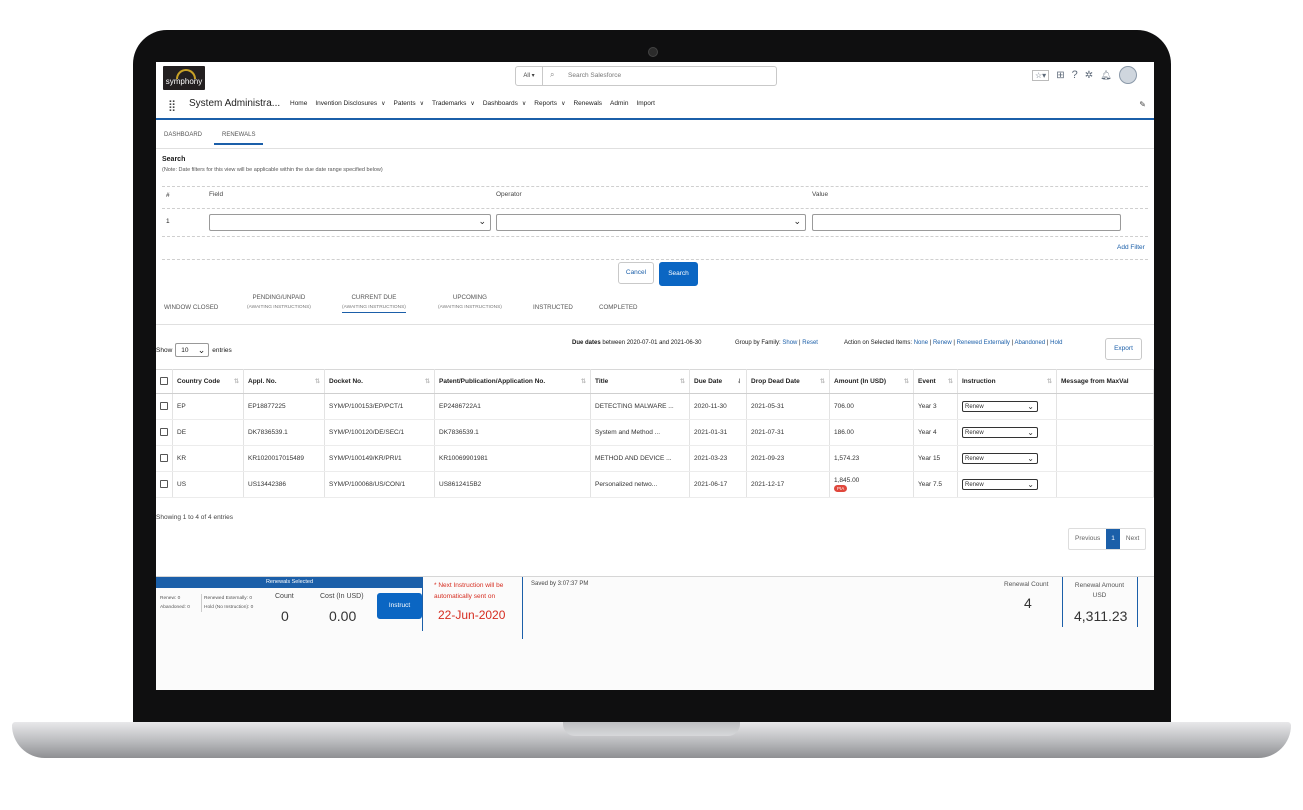 The image size is (1303, 810). I want to click on select-all-header, so click(164, 381).